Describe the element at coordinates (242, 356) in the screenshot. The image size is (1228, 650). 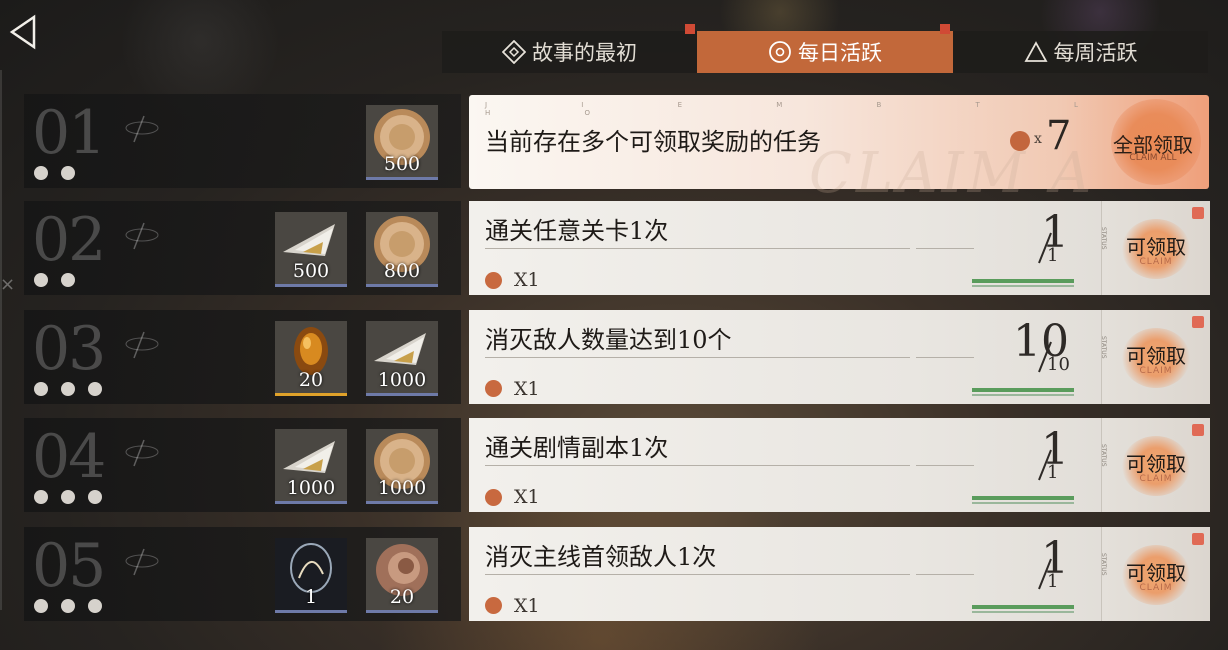
I see `task-index-card: 03 20 1000` at that location.